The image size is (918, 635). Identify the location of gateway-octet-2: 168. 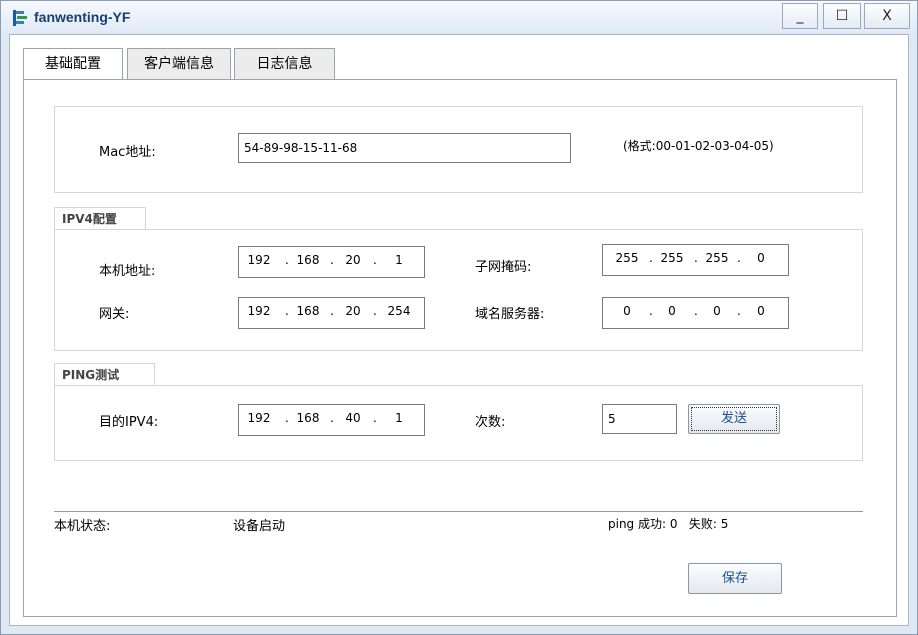
(308, 311).